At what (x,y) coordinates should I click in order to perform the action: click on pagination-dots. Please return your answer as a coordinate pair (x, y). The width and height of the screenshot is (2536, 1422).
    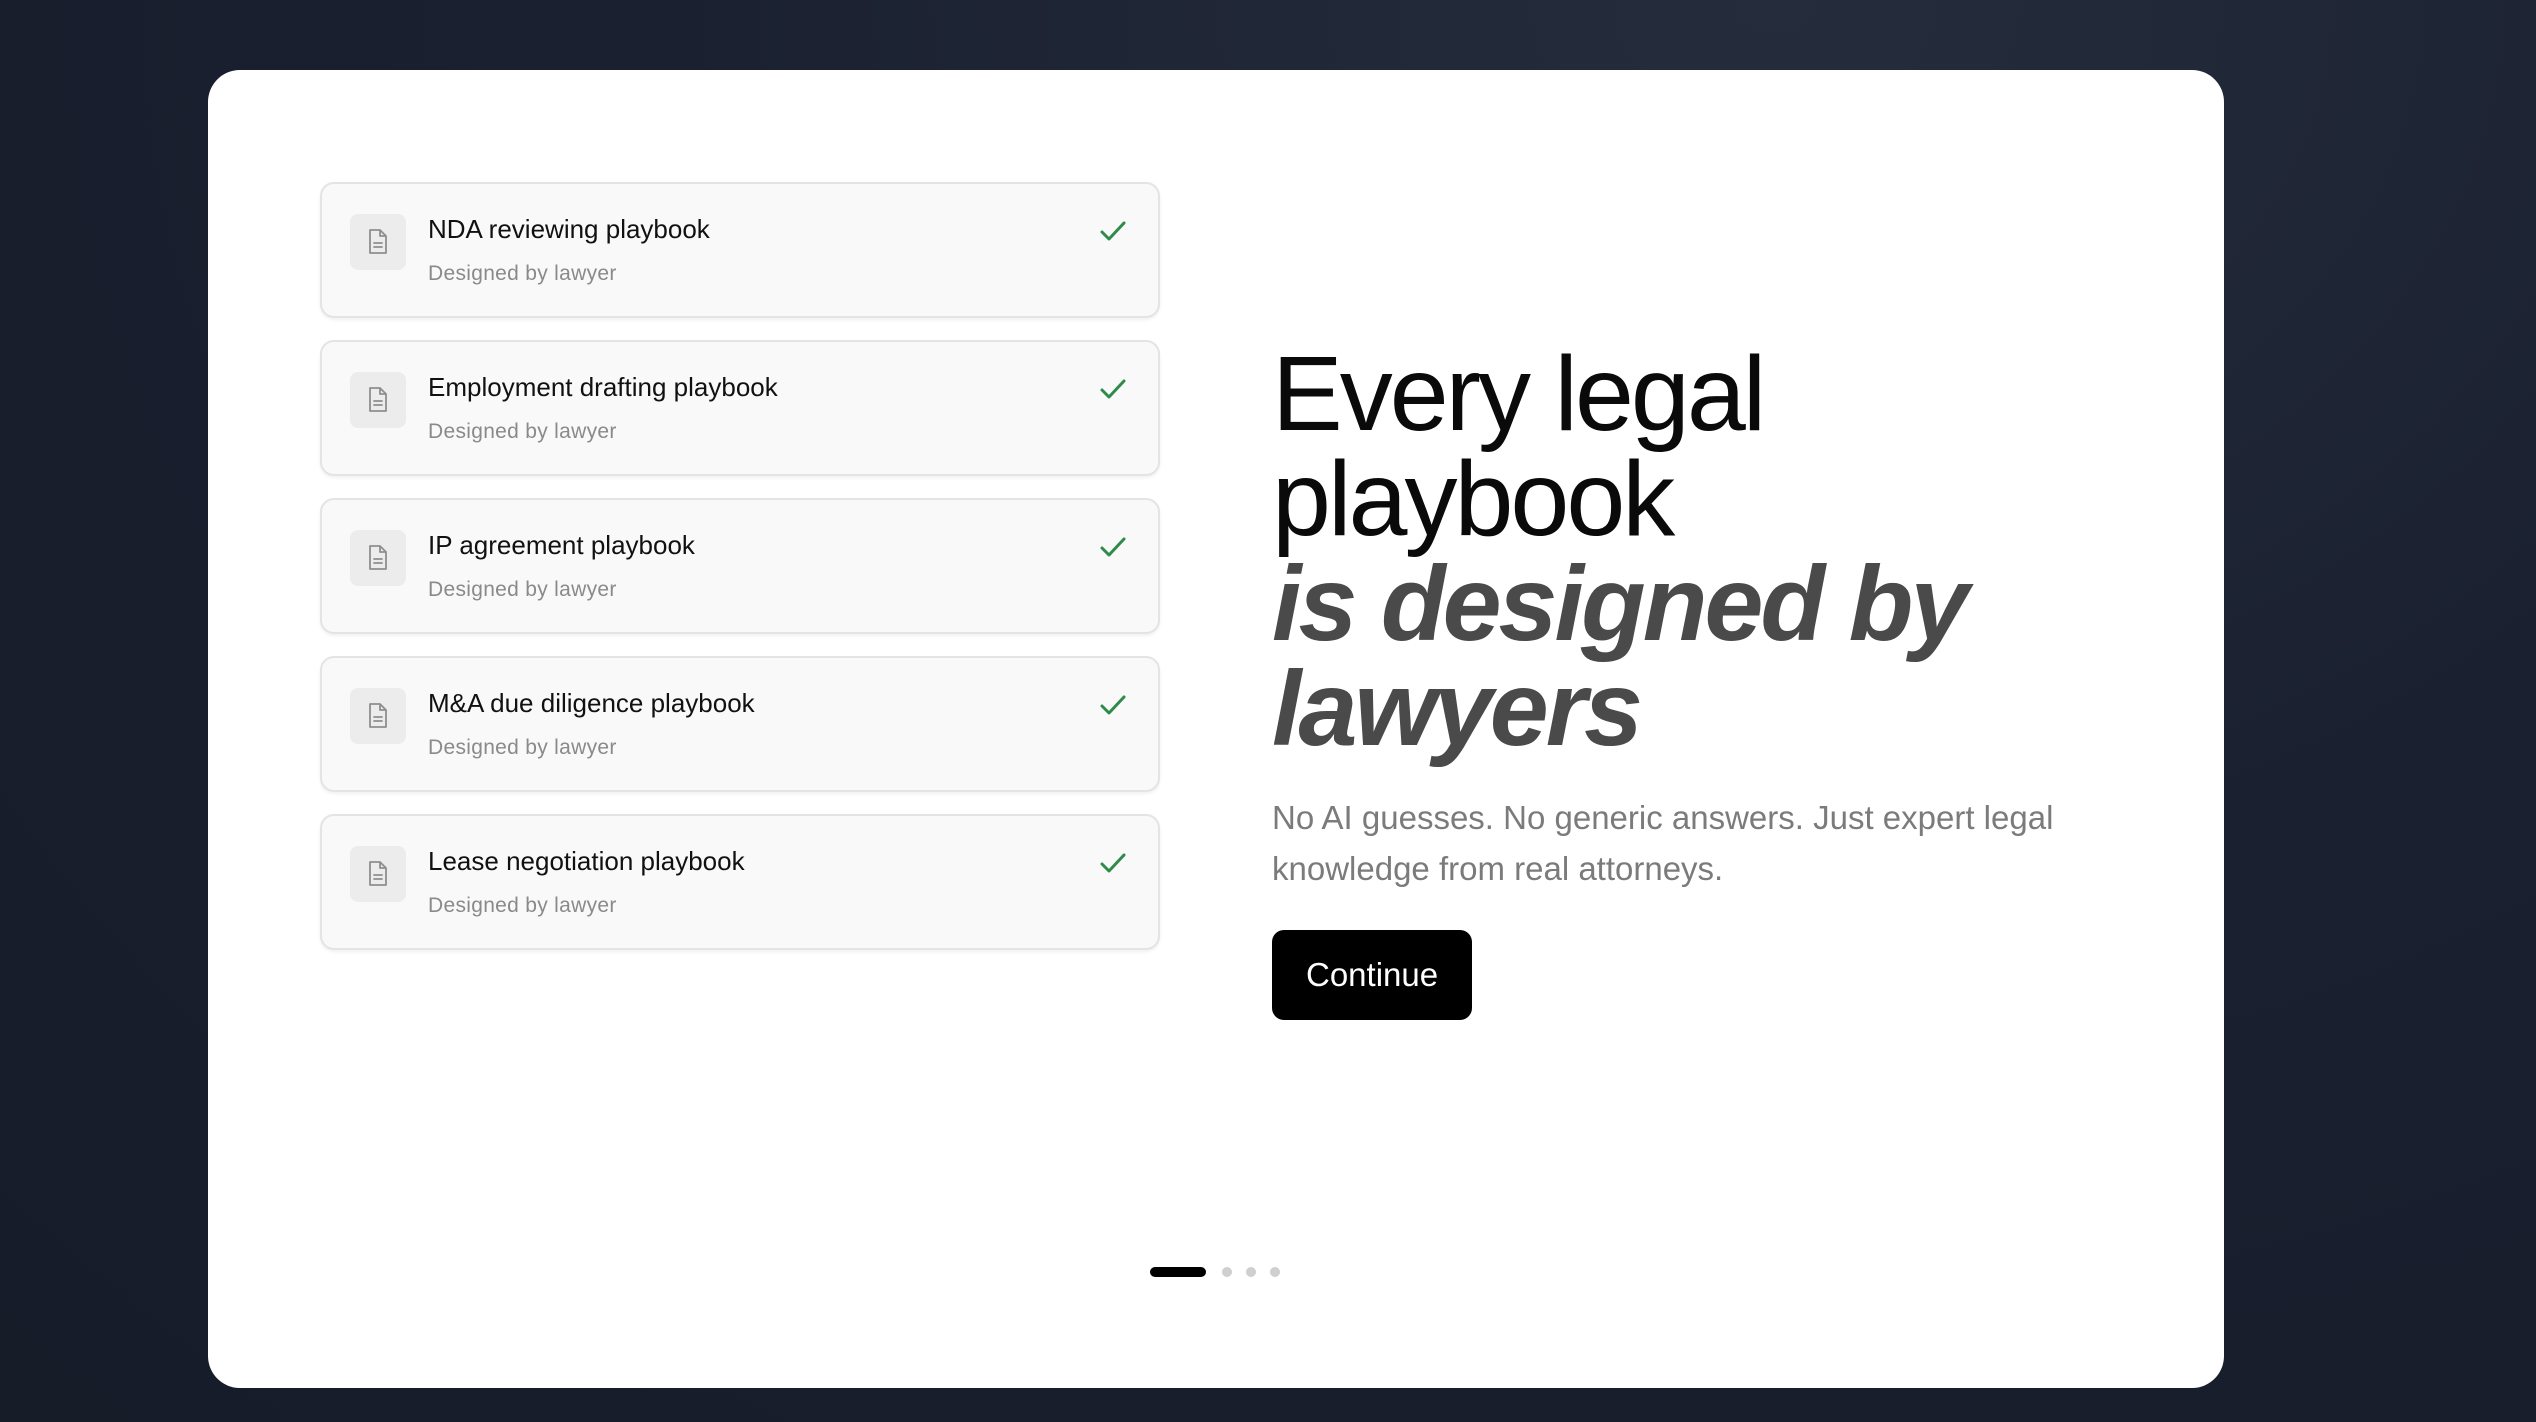
    Looking at the image, I should click on (1222, 1272).